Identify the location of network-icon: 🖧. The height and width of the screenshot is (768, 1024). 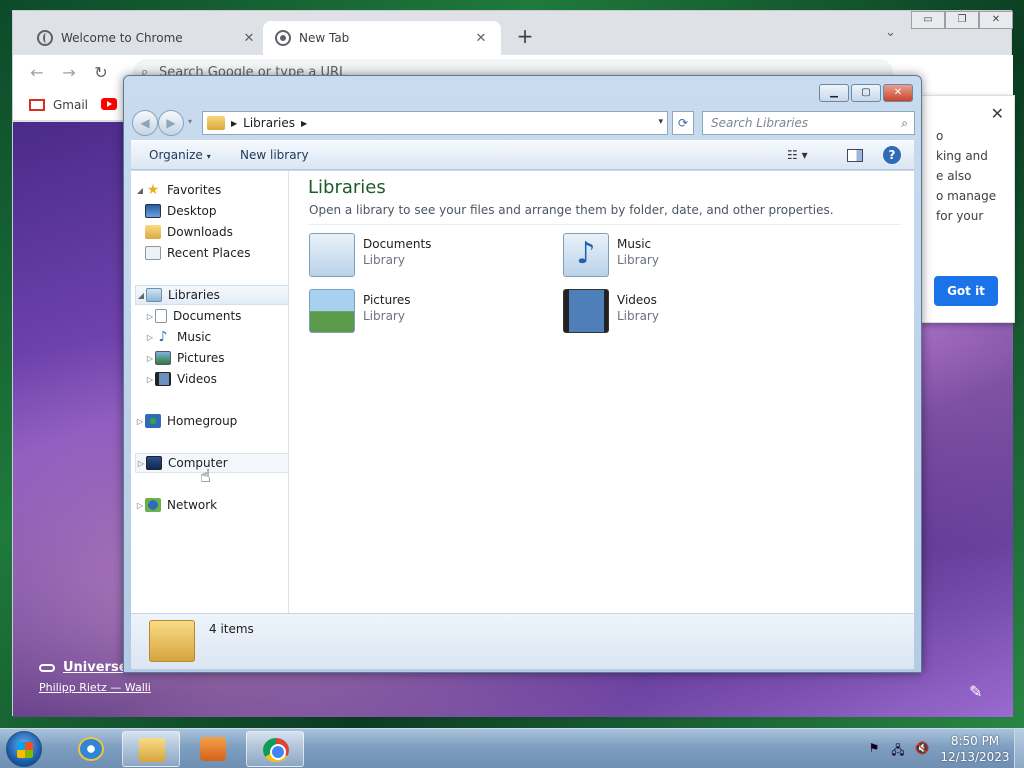
(898, 751).